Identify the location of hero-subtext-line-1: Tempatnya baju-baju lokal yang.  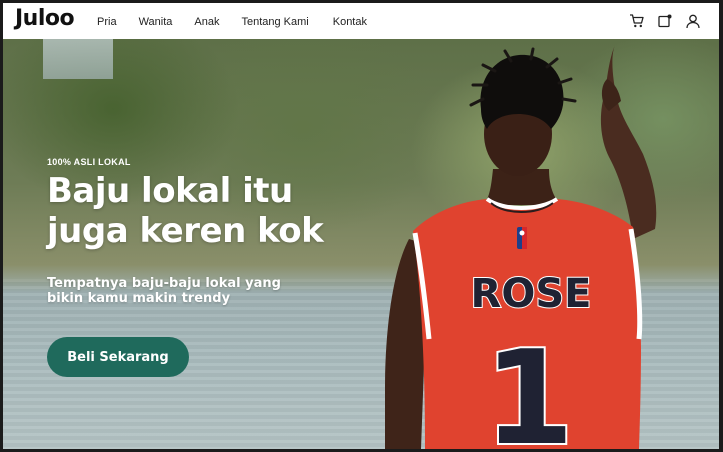
(164, 283).